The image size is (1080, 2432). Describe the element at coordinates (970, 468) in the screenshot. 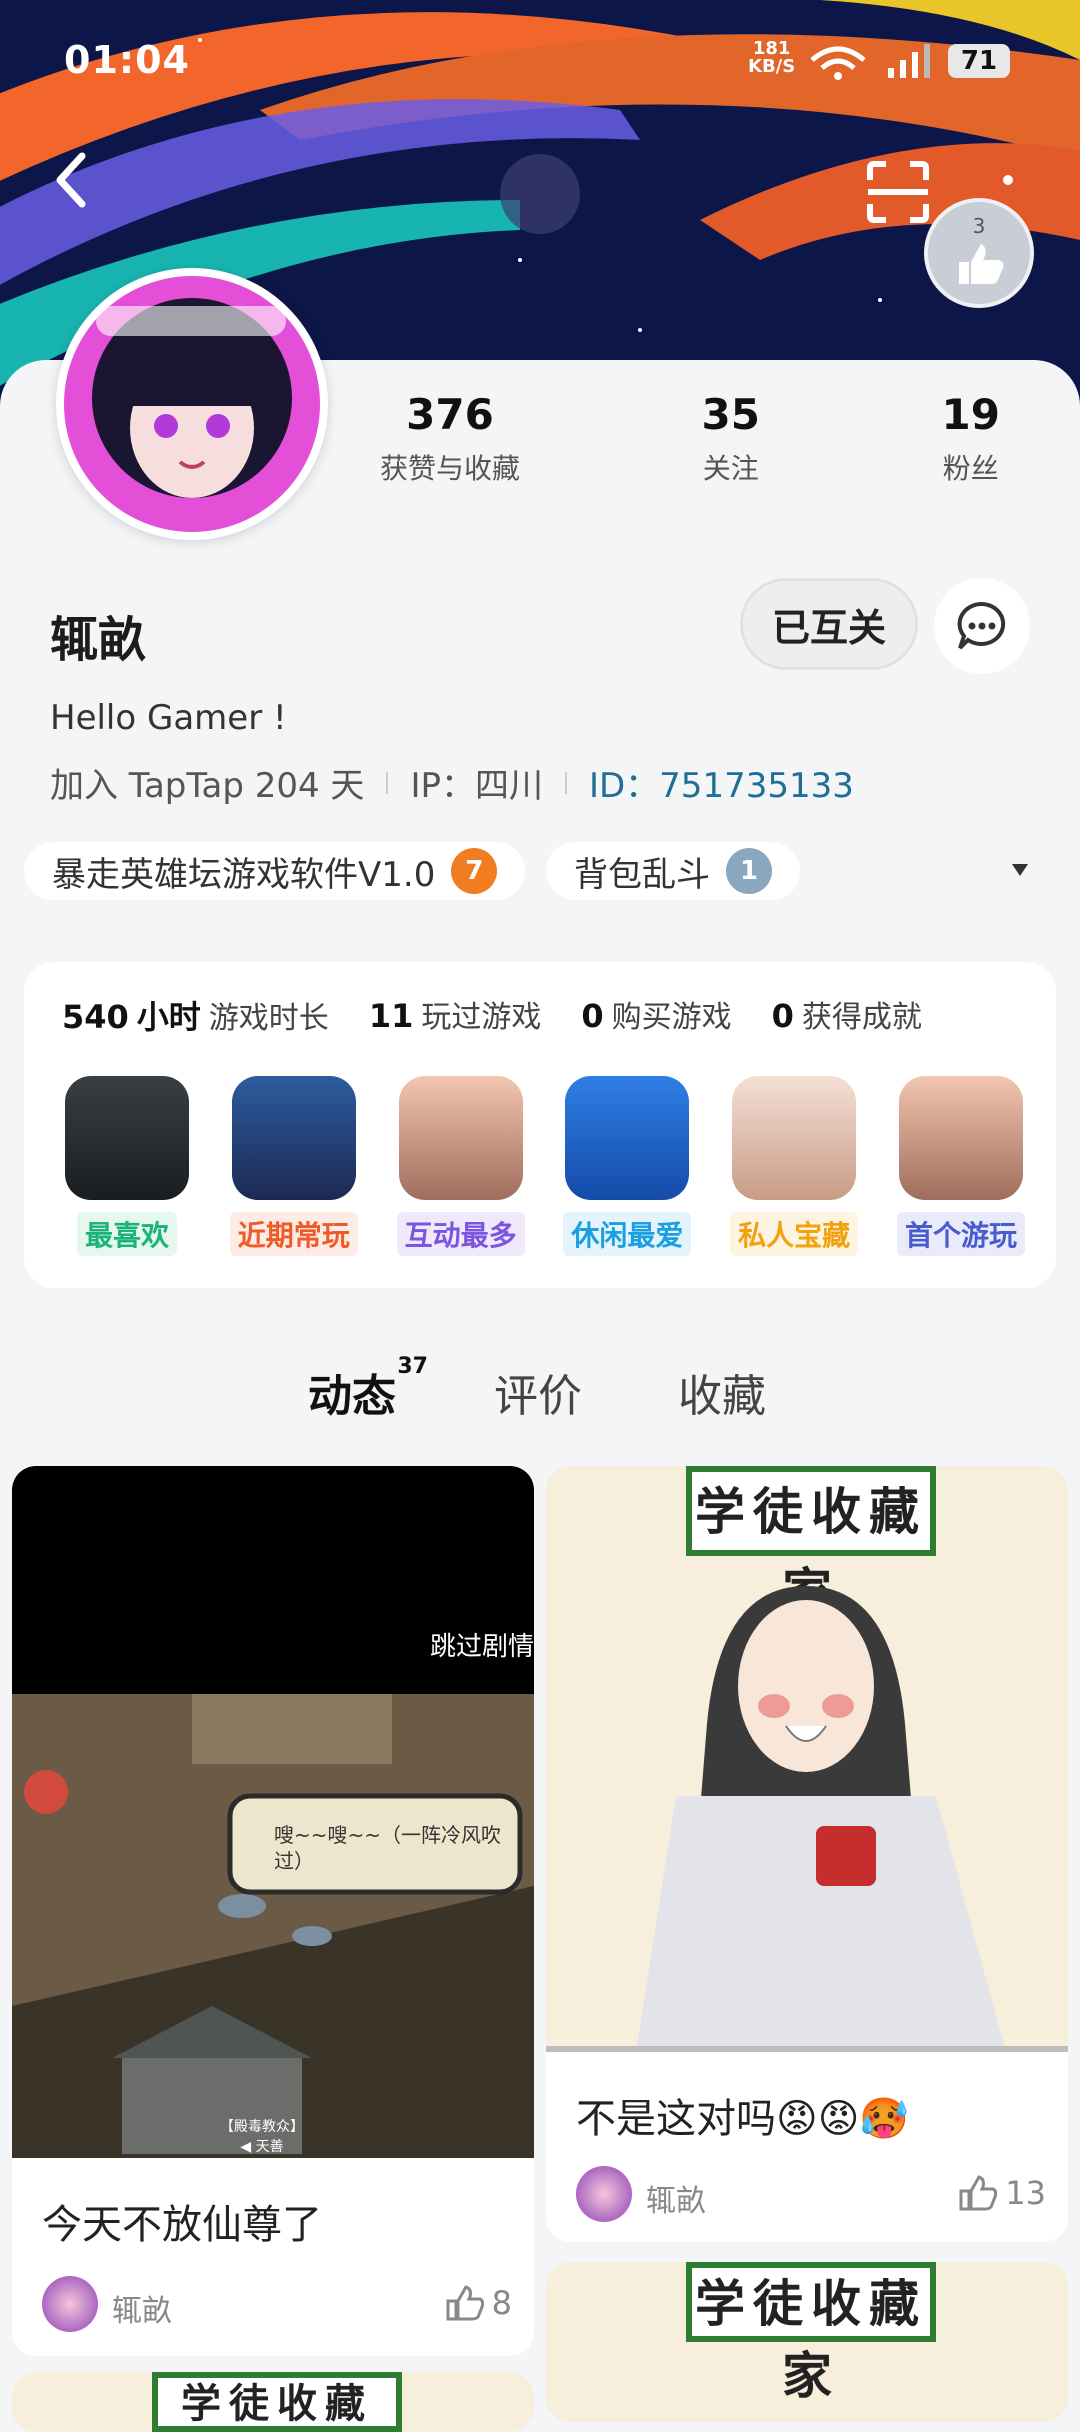

I see `stat-label: 粉丝` at that location.